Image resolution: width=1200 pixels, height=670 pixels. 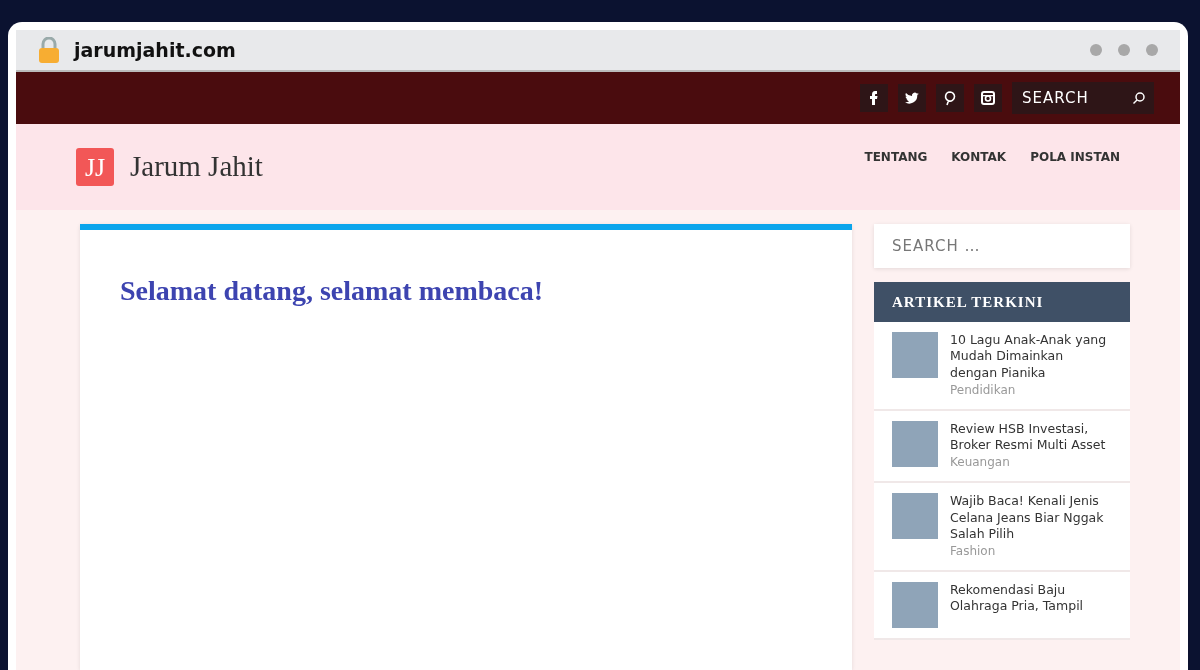 What do you see at coordinates (1031, 437) in the screenshot?
I see `article-link: Review HSB Investasi, Broker Resmi Multi Asset` at bounding box center [1031, 437].